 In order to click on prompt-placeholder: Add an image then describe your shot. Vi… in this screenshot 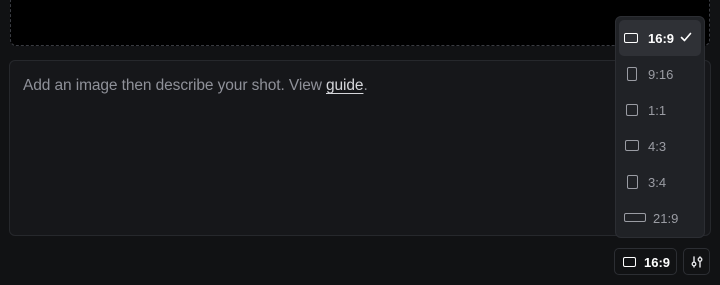, I will do `click(195, 85)`.